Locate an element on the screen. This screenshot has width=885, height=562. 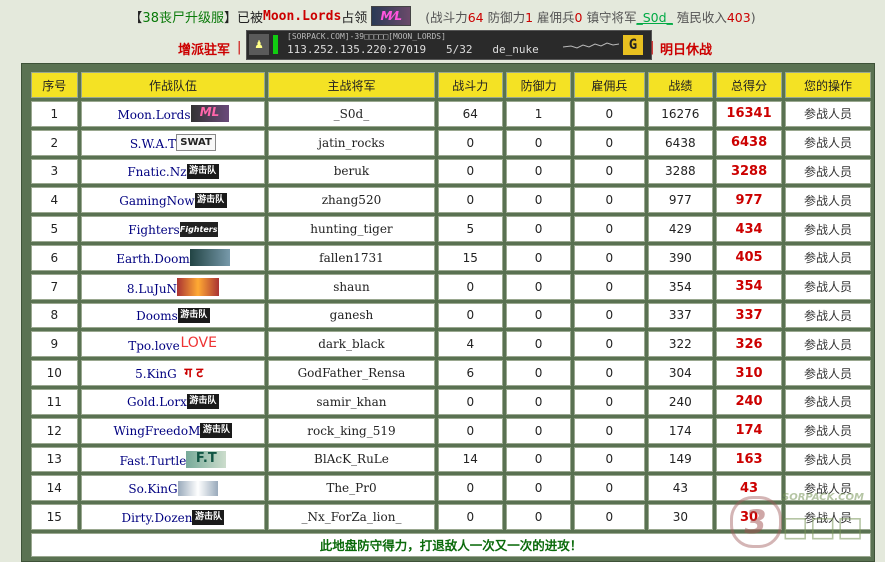
team-name: So.KinG is located at coordinates (152, 489).